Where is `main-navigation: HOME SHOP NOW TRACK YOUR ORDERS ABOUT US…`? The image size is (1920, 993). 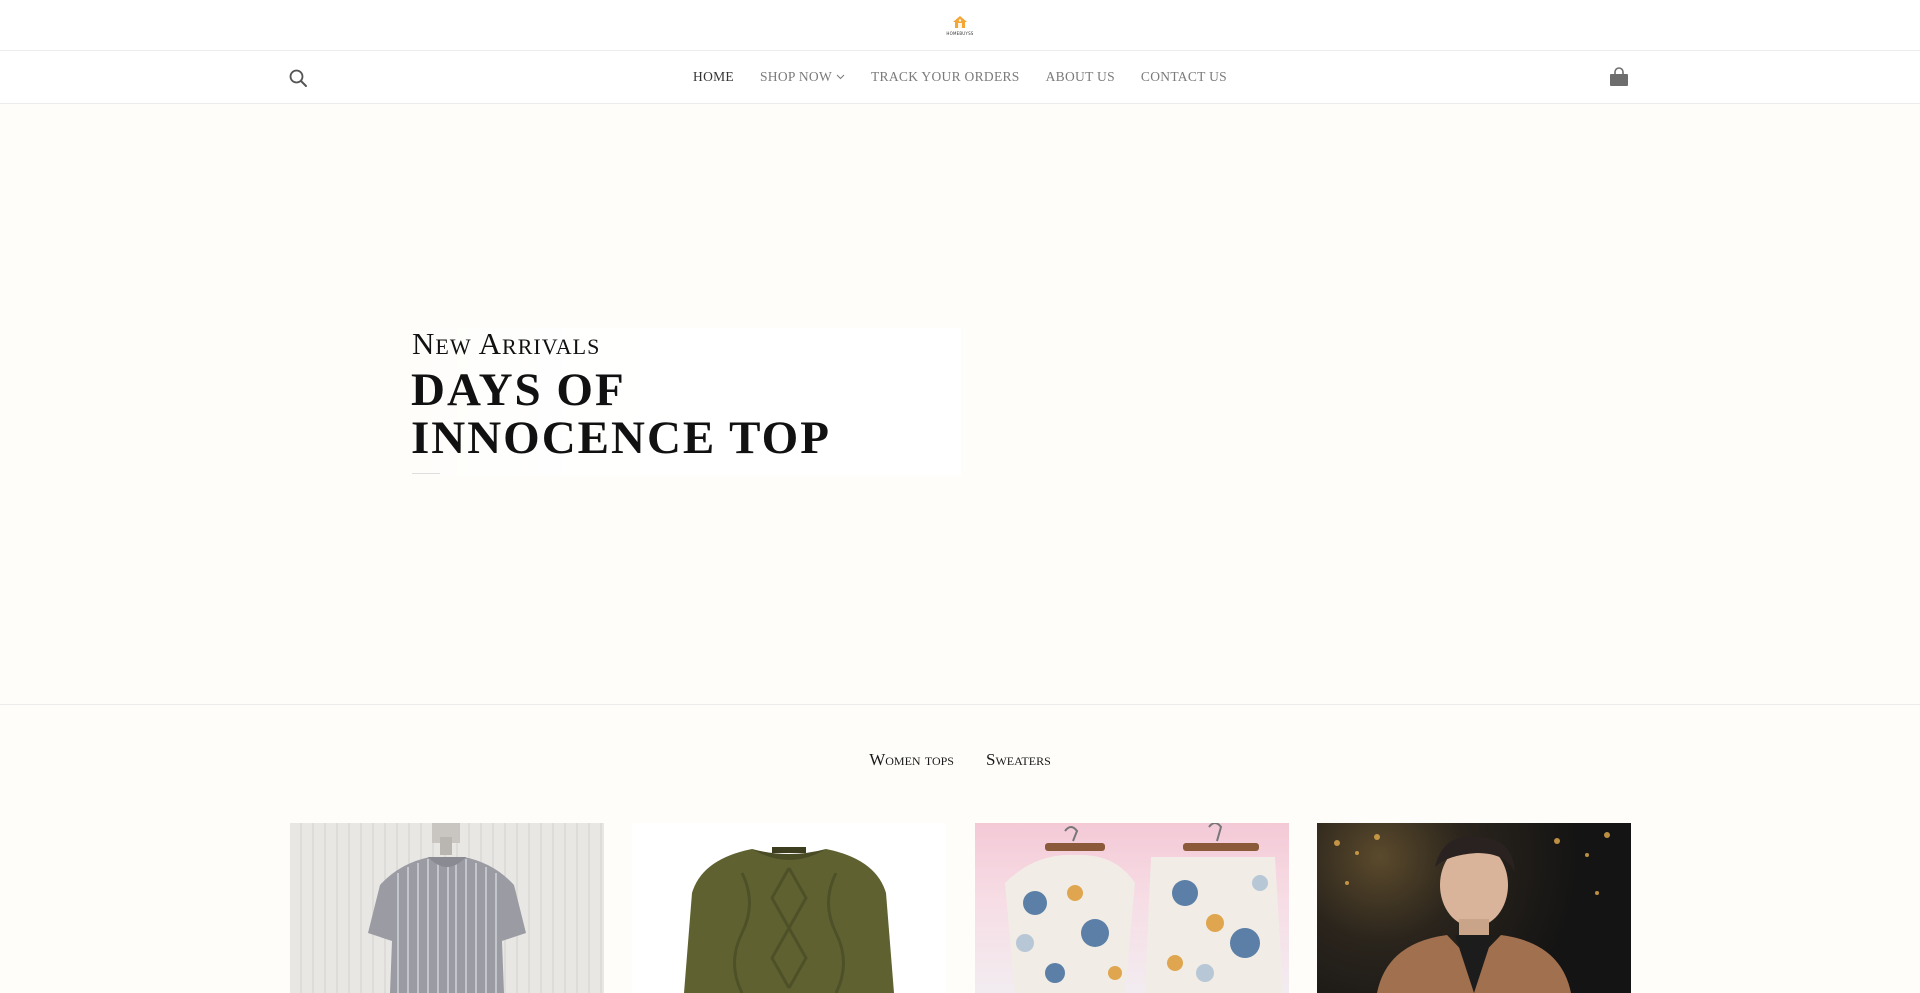 main-navigation: HOME SHOP NOW TRACK YOUR ORDERS ABOUT US… is located at coordinates (960, 77).